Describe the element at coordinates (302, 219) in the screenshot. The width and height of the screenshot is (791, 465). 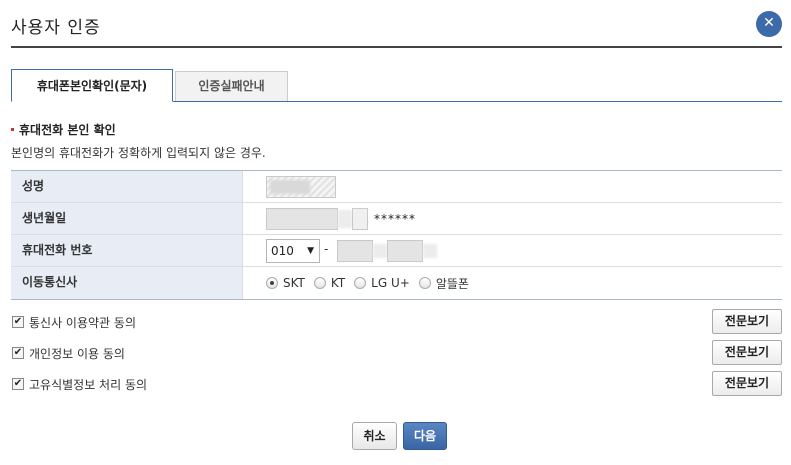
I see `birth-date-input` at that location.